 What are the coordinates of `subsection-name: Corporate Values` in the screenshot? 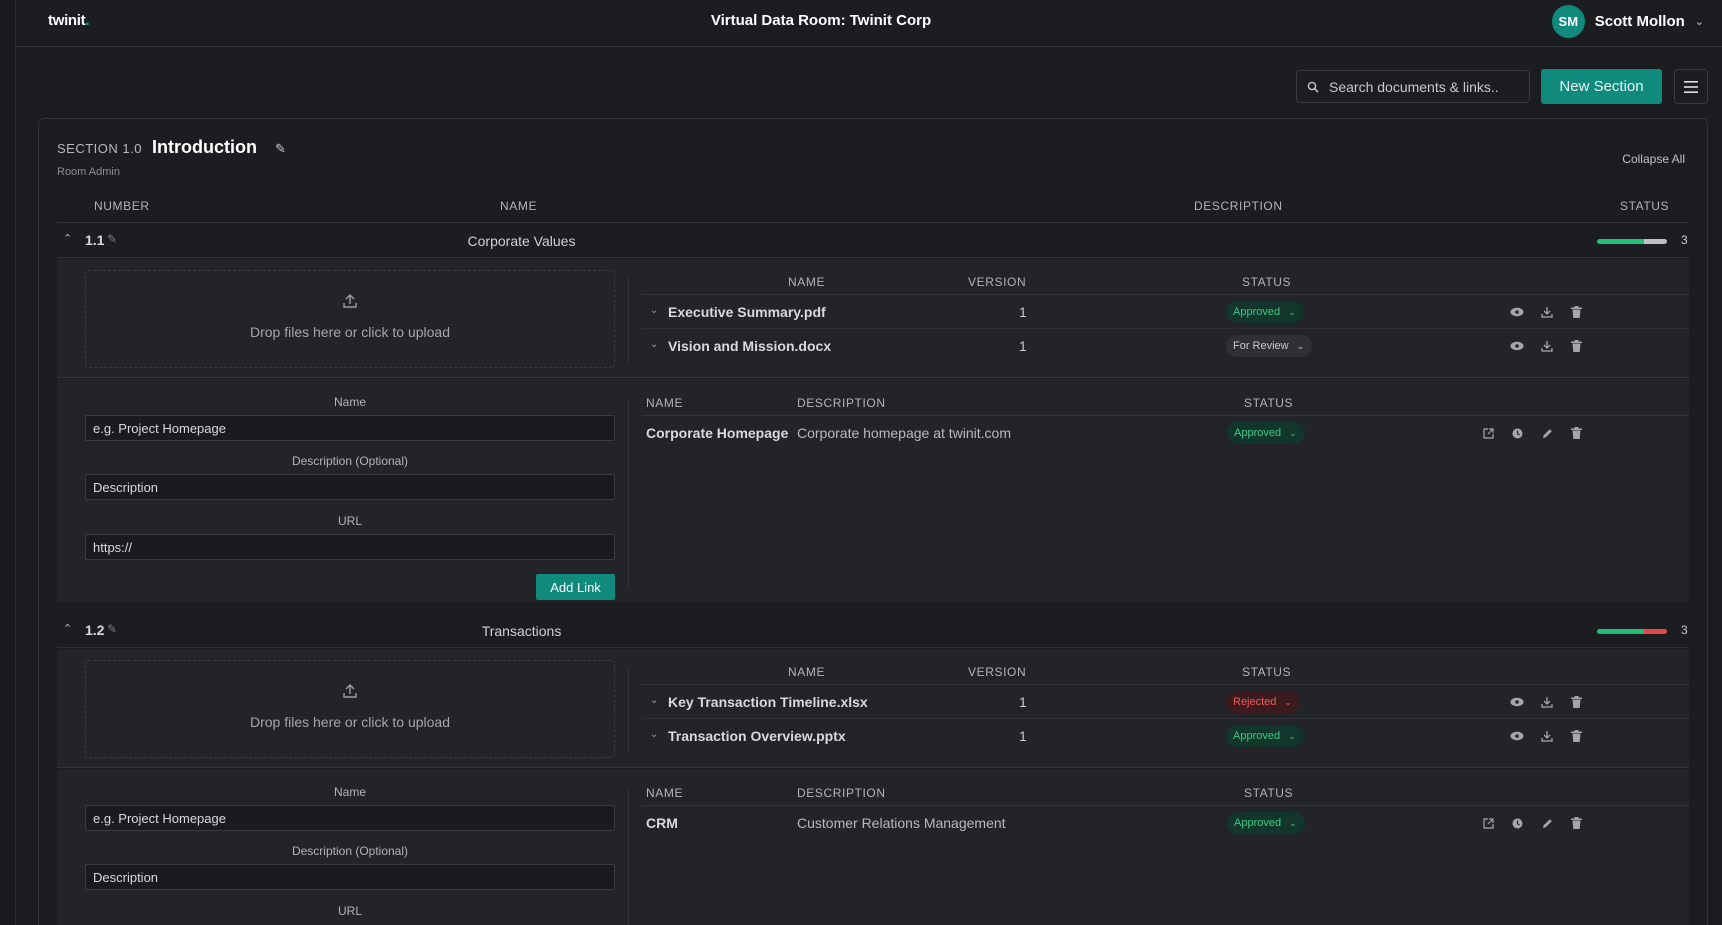 It's located at (521, 241).